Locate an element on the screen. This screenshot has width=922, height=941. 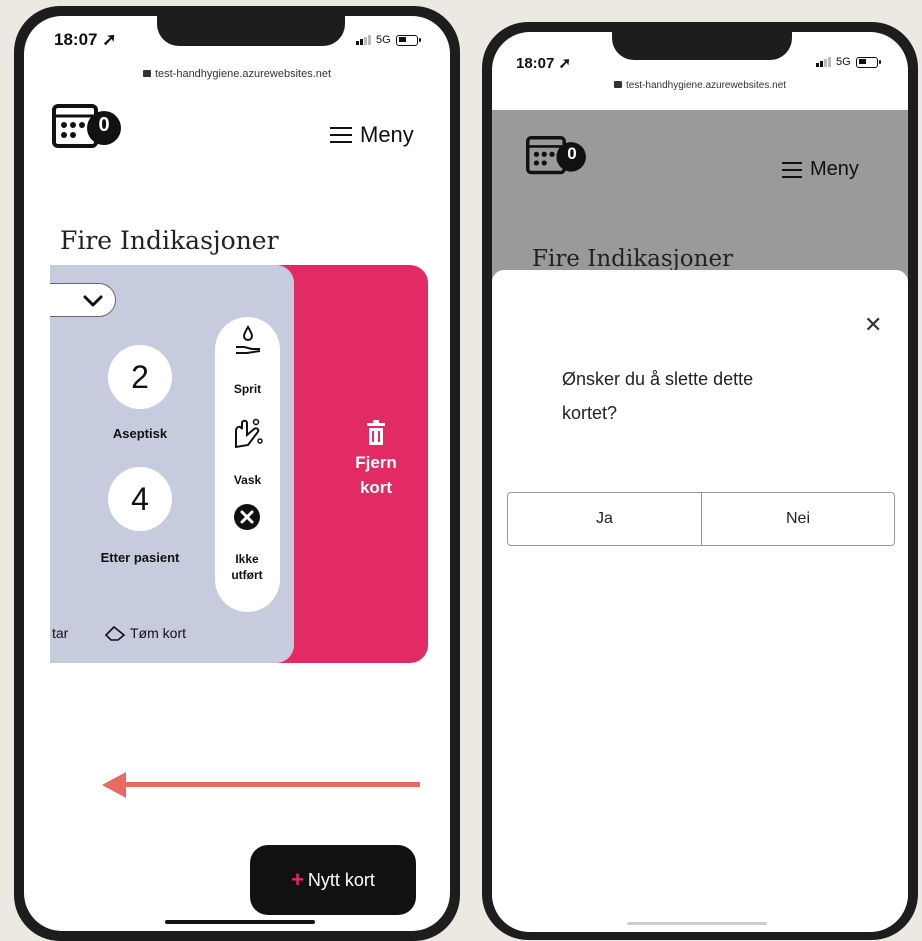
card-dropdown is located at coordinates (83, 300).